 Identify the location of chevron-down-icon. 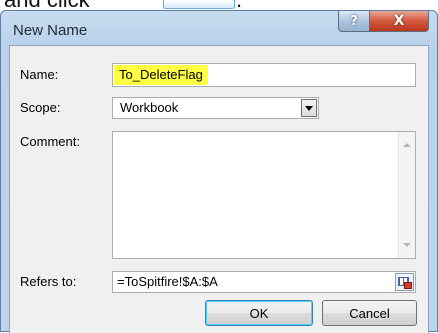
(309, 108).